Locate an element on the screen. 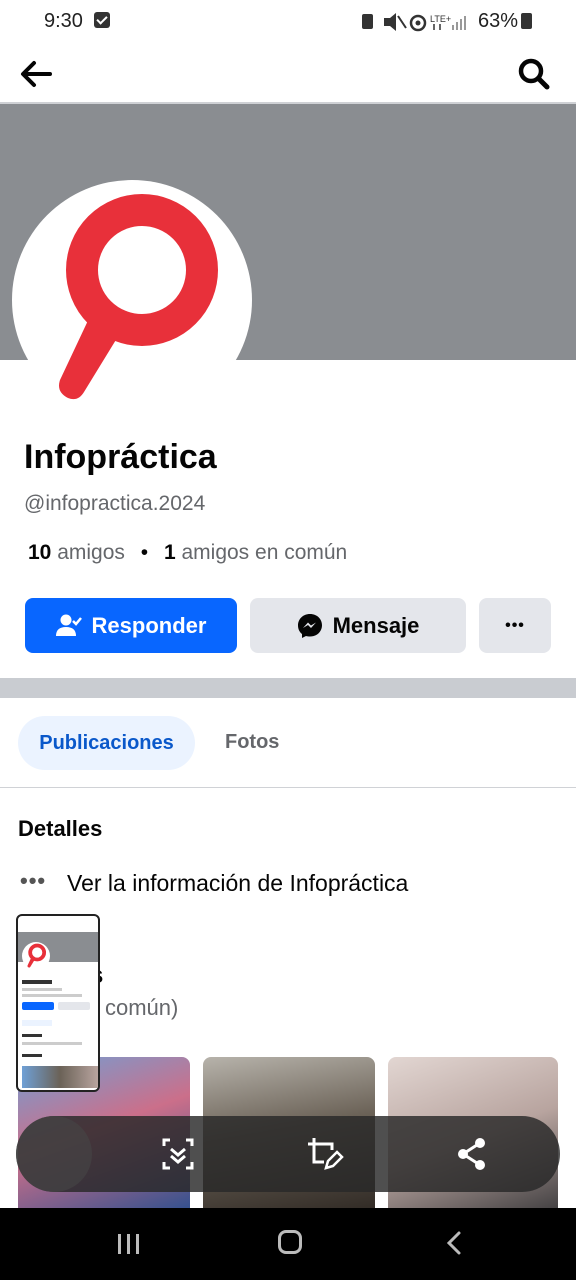 This screenshot has width=576, height=1280. profile-avatar is located at coordinates (132, 300).